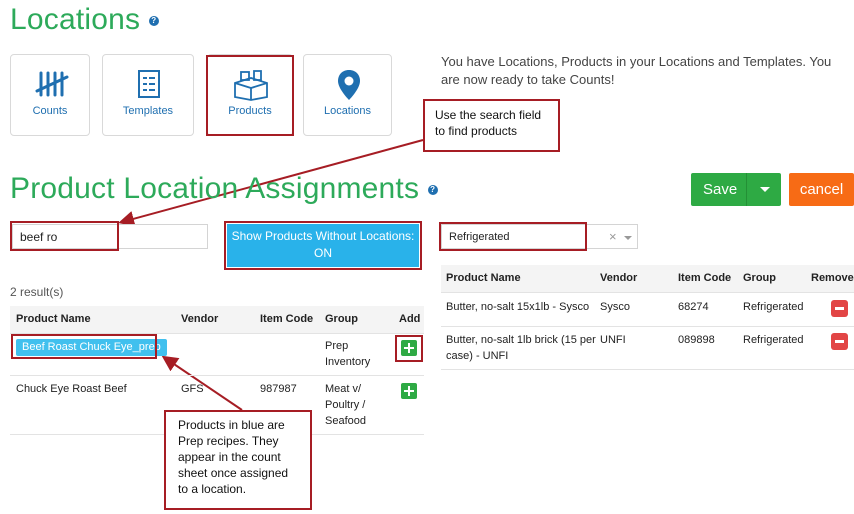 The width and height of the screenshot is (854, 514). Describe the element at coordinates (477, 356) in the screenshot. I see `product-line: case) - UNFI` at that location.